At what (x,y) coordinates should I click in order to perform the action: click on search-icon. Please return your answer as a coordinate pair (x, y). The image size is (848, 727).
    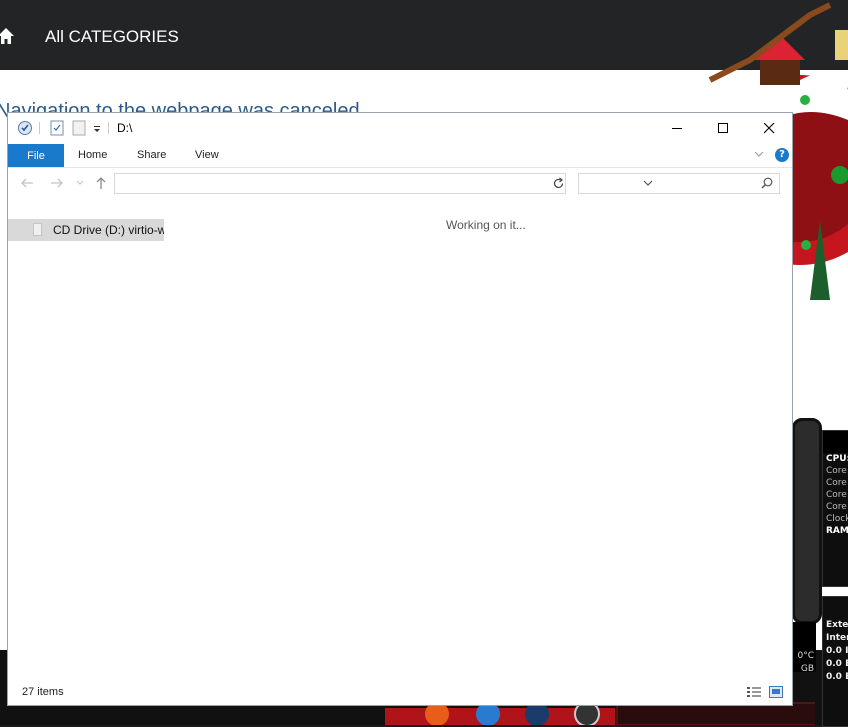
    Looking at the image, I should click on (767, 183).